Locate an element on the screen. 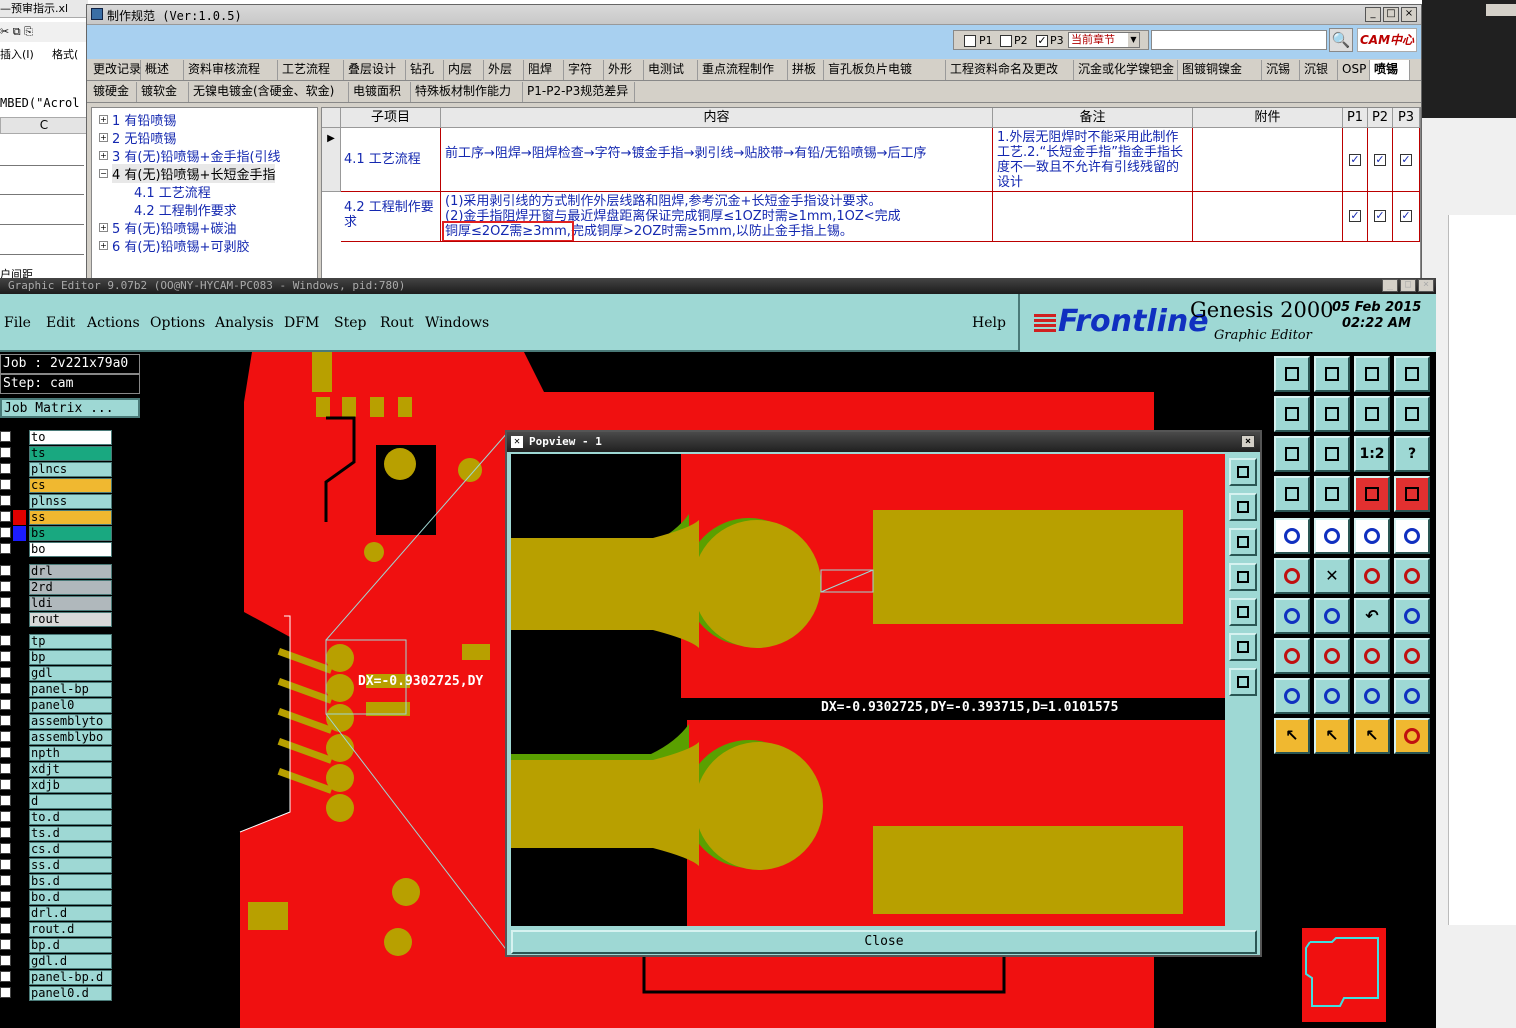 The height and width of the screenshot is (1028, 1516). popview-up-icon is located at coordinates (1243, 507).